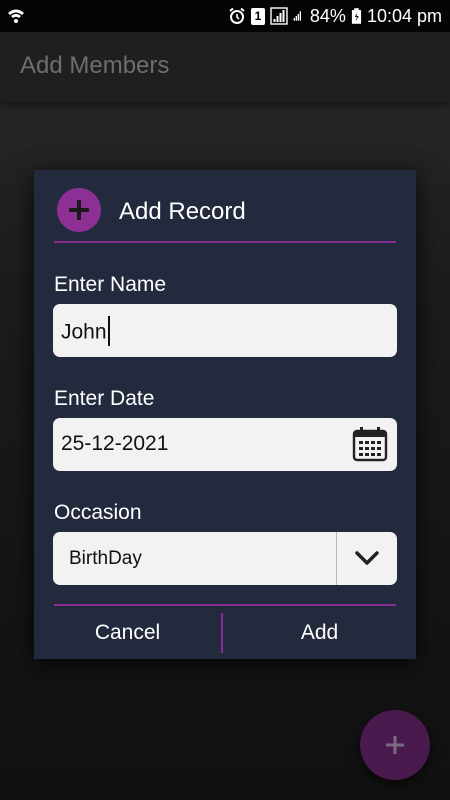  What do you see at coordinates (257, 16) in the screenshot?
I see `sim-icon: 1` at bounding box center [257, 16].